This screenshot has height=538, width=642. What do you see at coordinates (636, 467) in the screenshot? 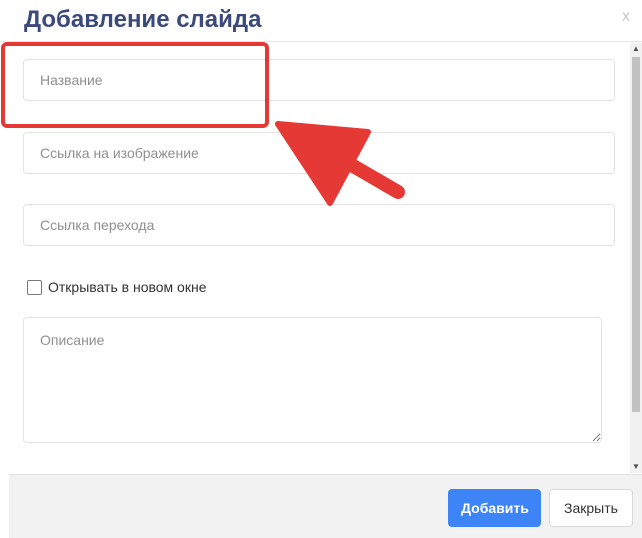
I see `scroll-down-icon: ▼` at bounding box center [636, 467].